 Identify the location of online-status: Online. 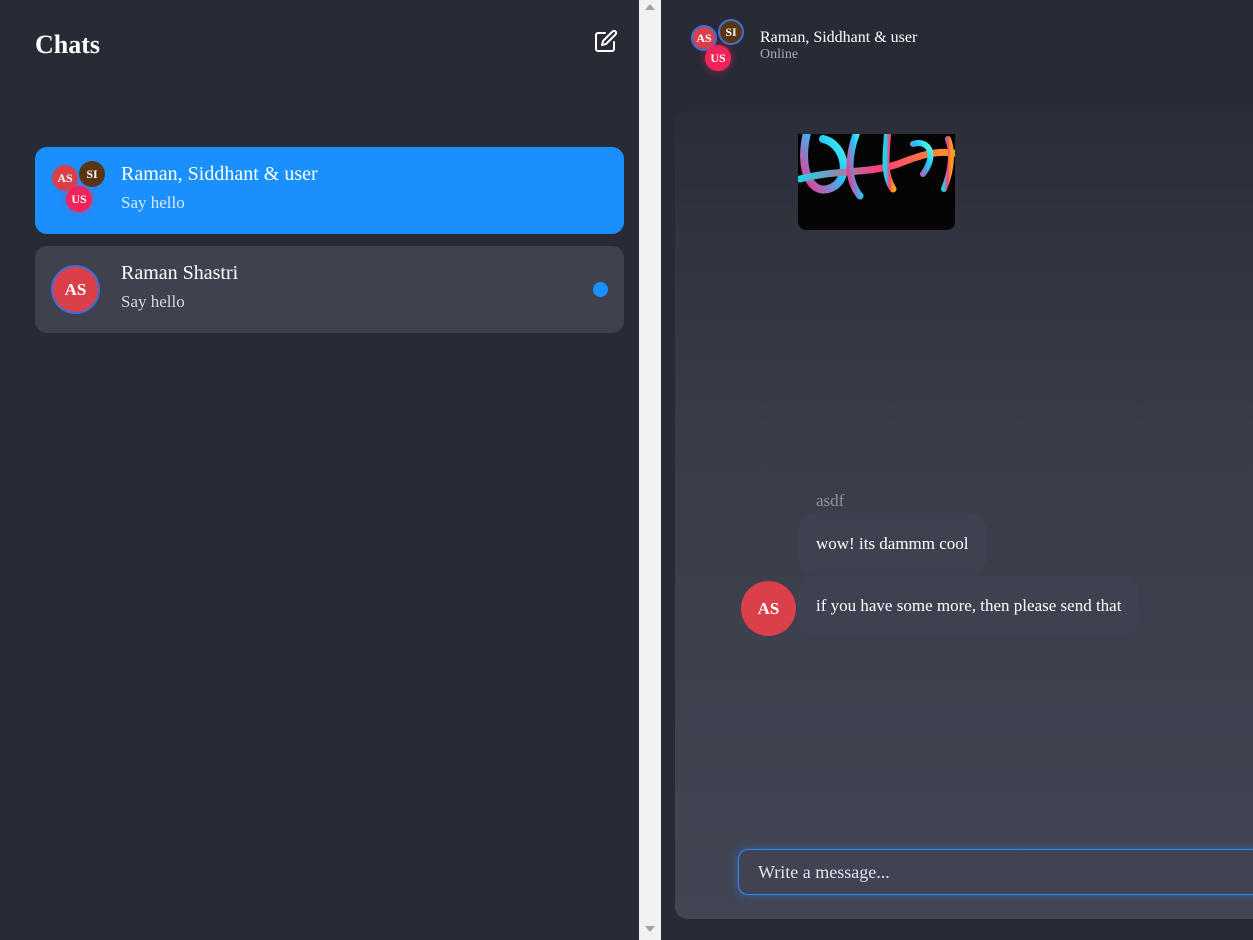
(779, 54).